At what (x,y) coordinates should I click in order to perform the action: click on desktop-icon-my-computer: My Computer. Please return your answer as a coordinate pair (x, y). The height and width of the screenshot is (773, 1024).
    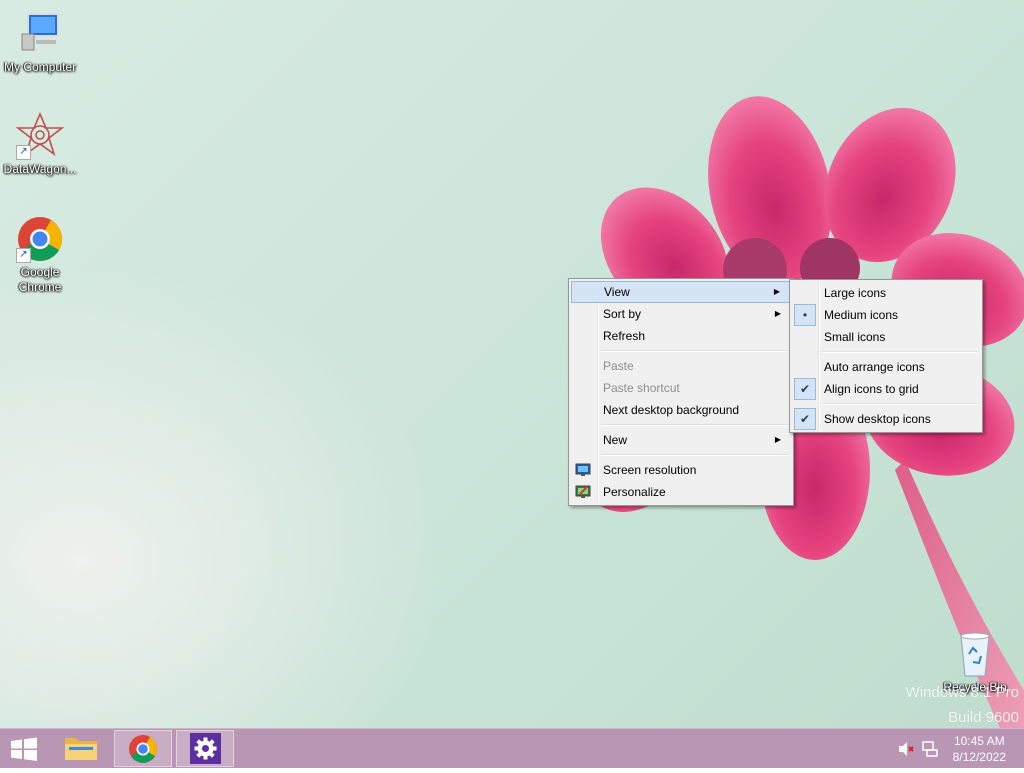
    Looking at the image, I should click on (40, 42).